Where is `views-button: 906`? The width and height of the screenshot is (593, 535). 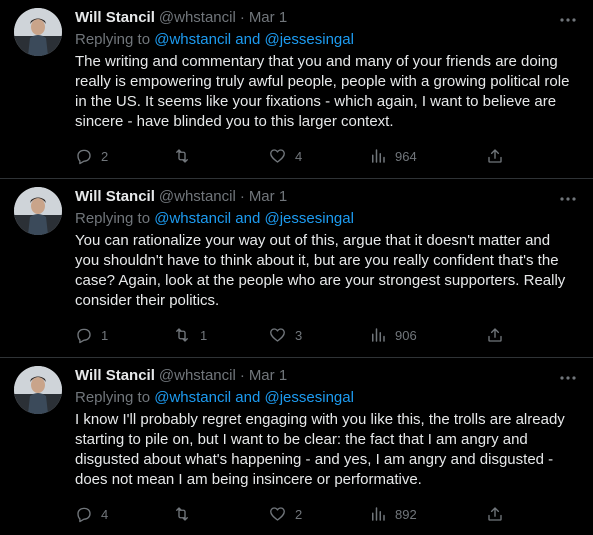 views-button: 906 is located at coordinates (427, 335).